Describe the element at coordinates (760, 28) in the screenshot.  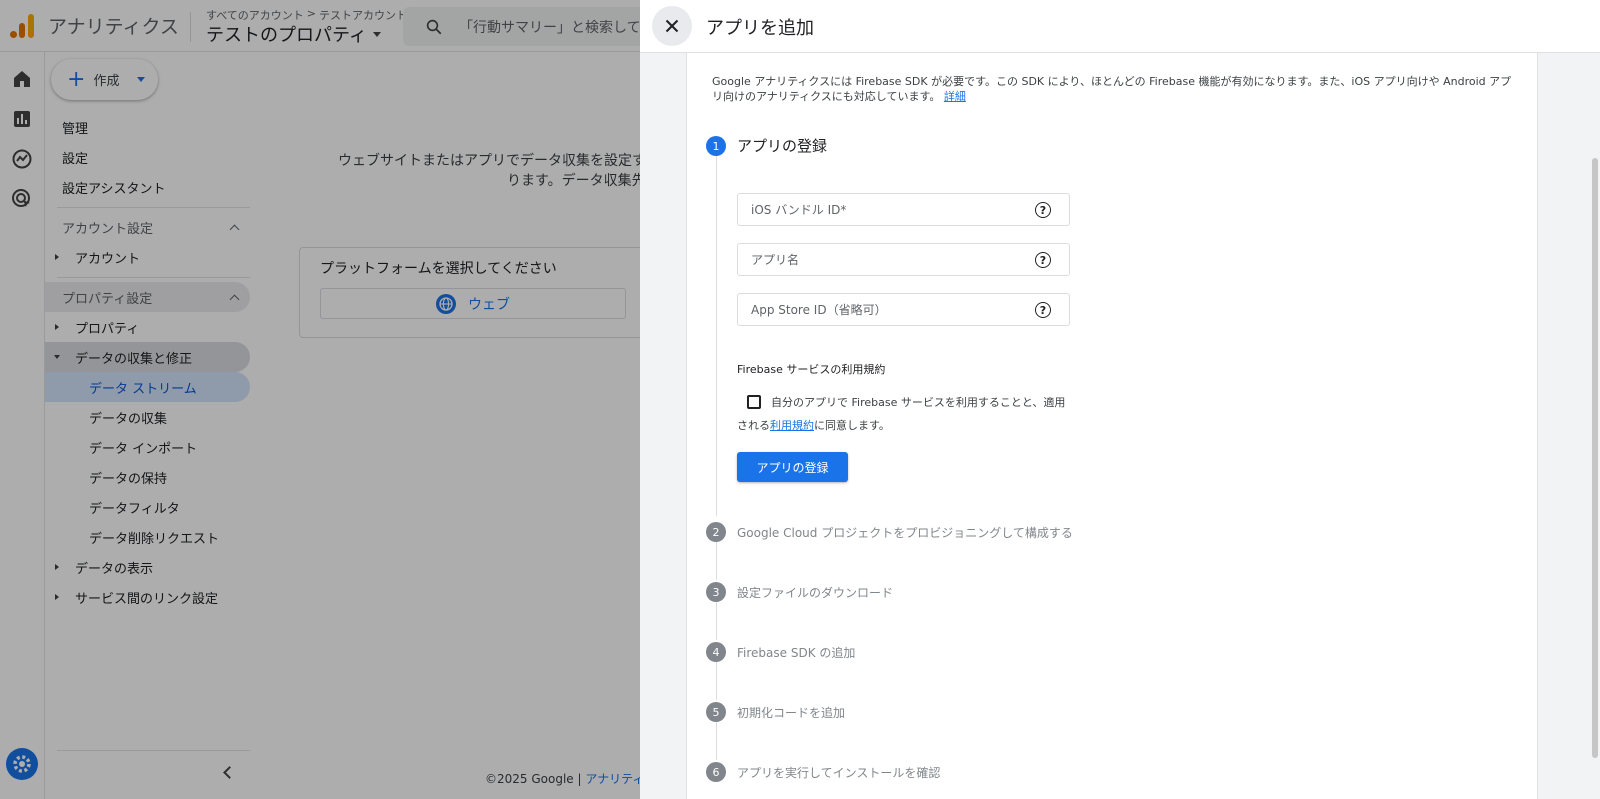
I see `drawer-title: アプリを追加` at that location.